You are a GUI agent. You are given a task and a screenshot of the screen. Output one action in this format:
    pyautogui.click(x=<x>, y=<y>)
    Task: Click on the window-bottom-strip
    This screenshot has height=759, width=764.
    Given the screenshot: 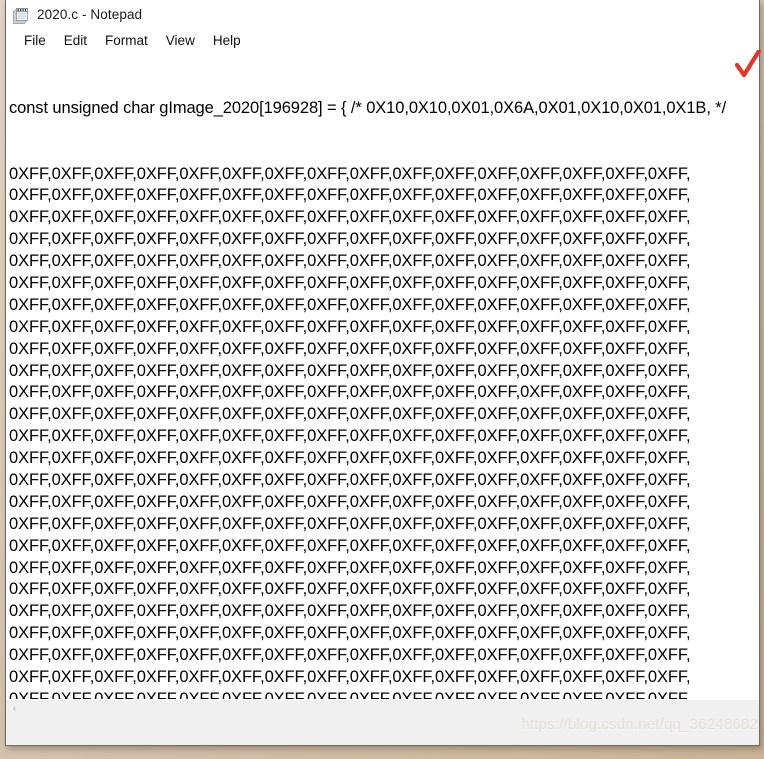 What is the action you would take?
    pyautogui.click(x=382, y=731)
    